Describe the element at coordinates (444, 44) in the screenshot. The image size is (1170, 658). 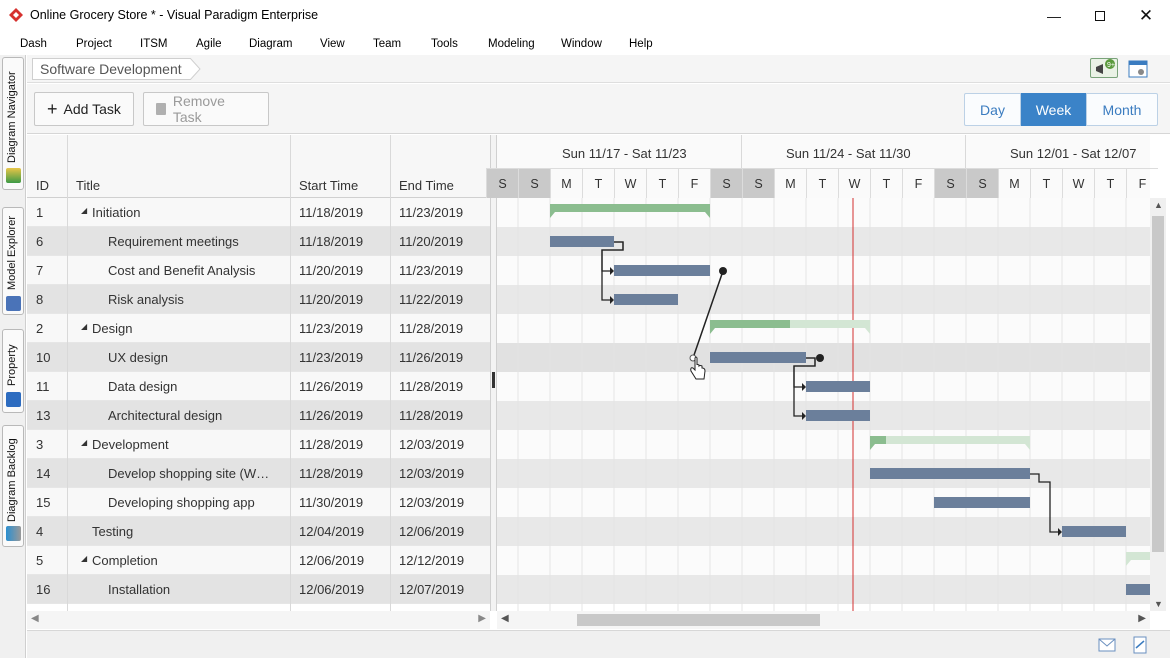
I see `menu-tools: Tools` at that location.